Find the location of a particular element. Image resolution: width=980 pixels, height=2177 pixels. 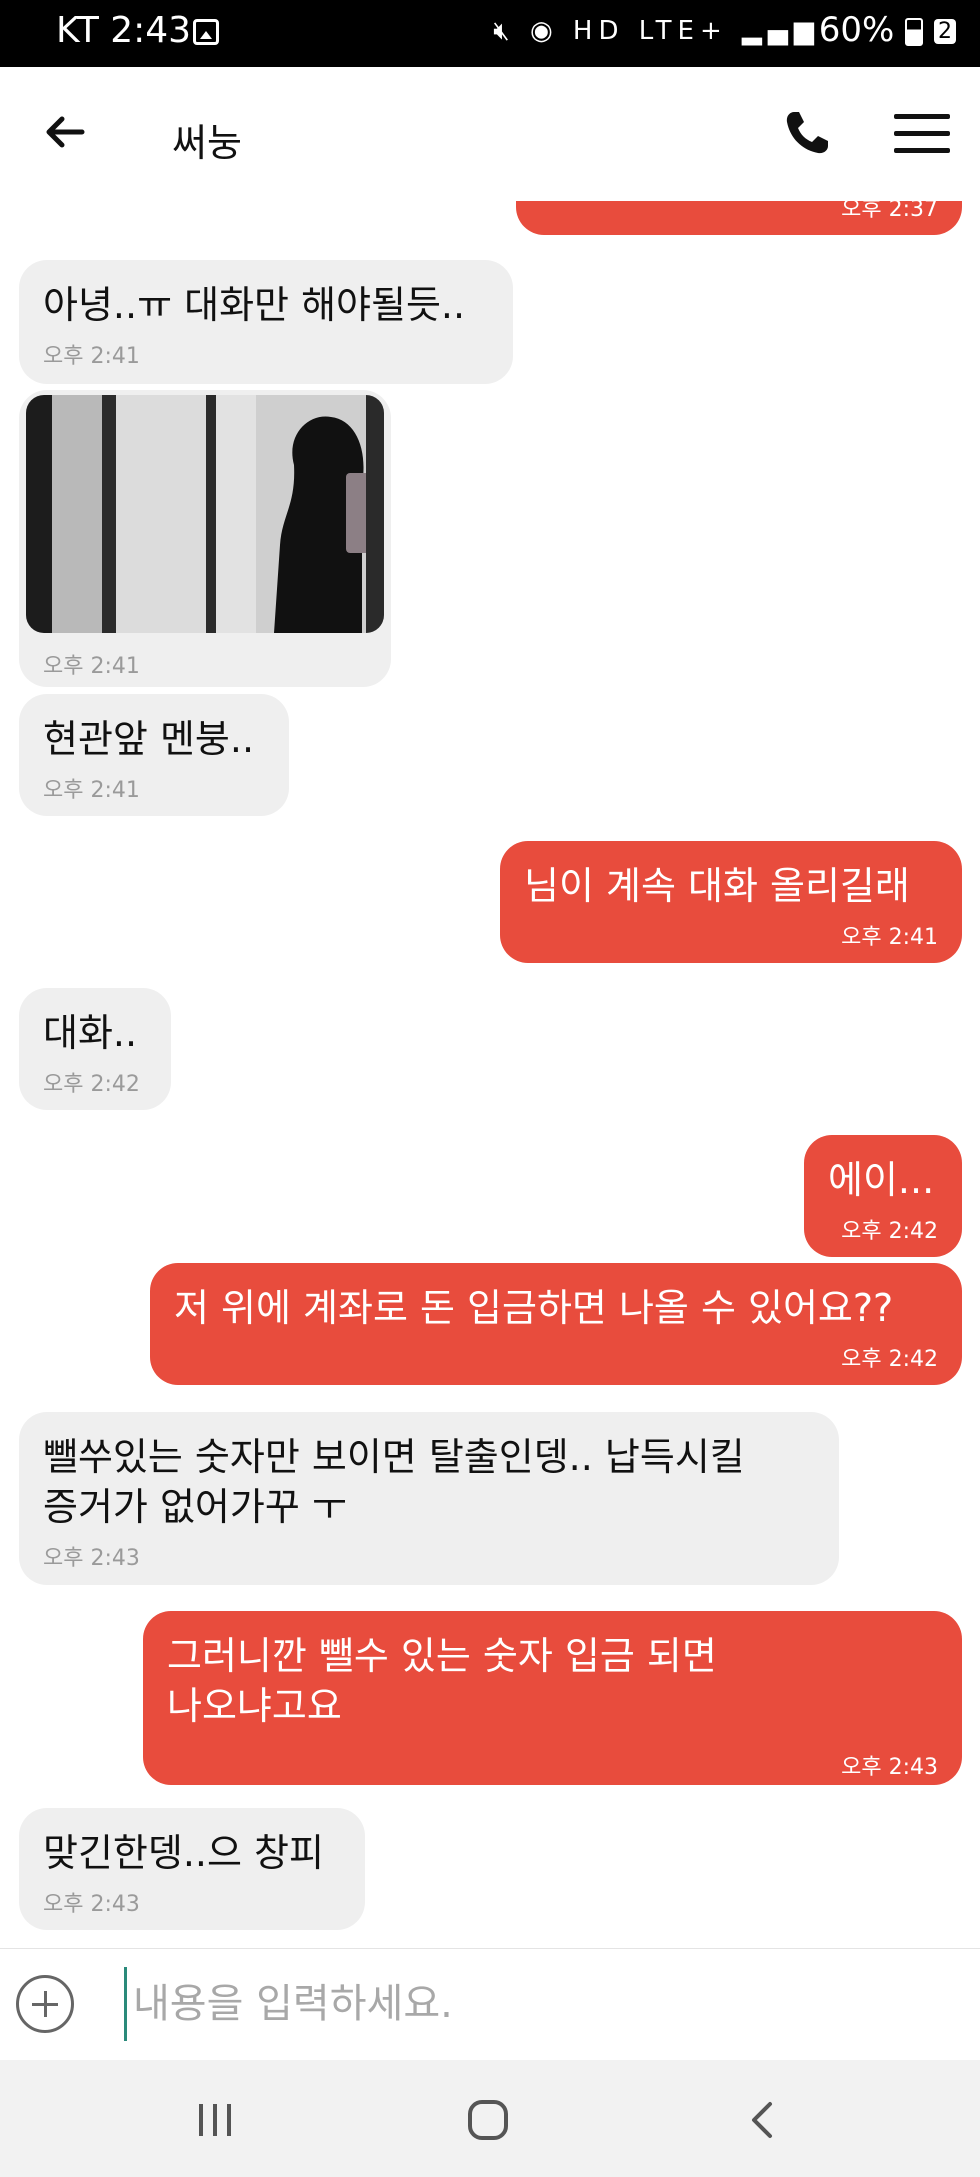

message-input-bar is located at coordinates (490, 2004).